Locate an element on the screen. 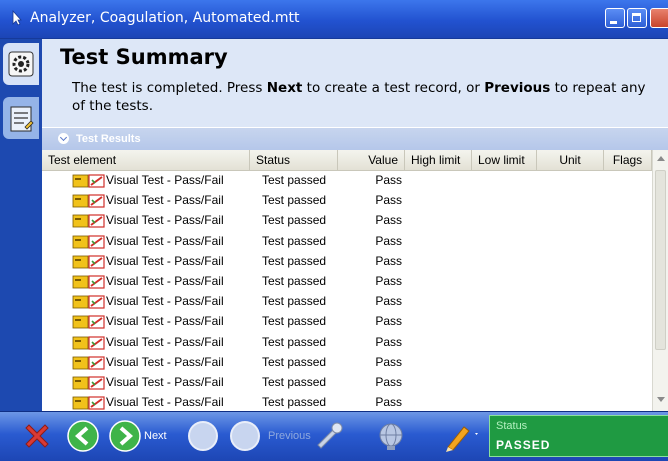  report-icon is located at coordinates (22, 119).